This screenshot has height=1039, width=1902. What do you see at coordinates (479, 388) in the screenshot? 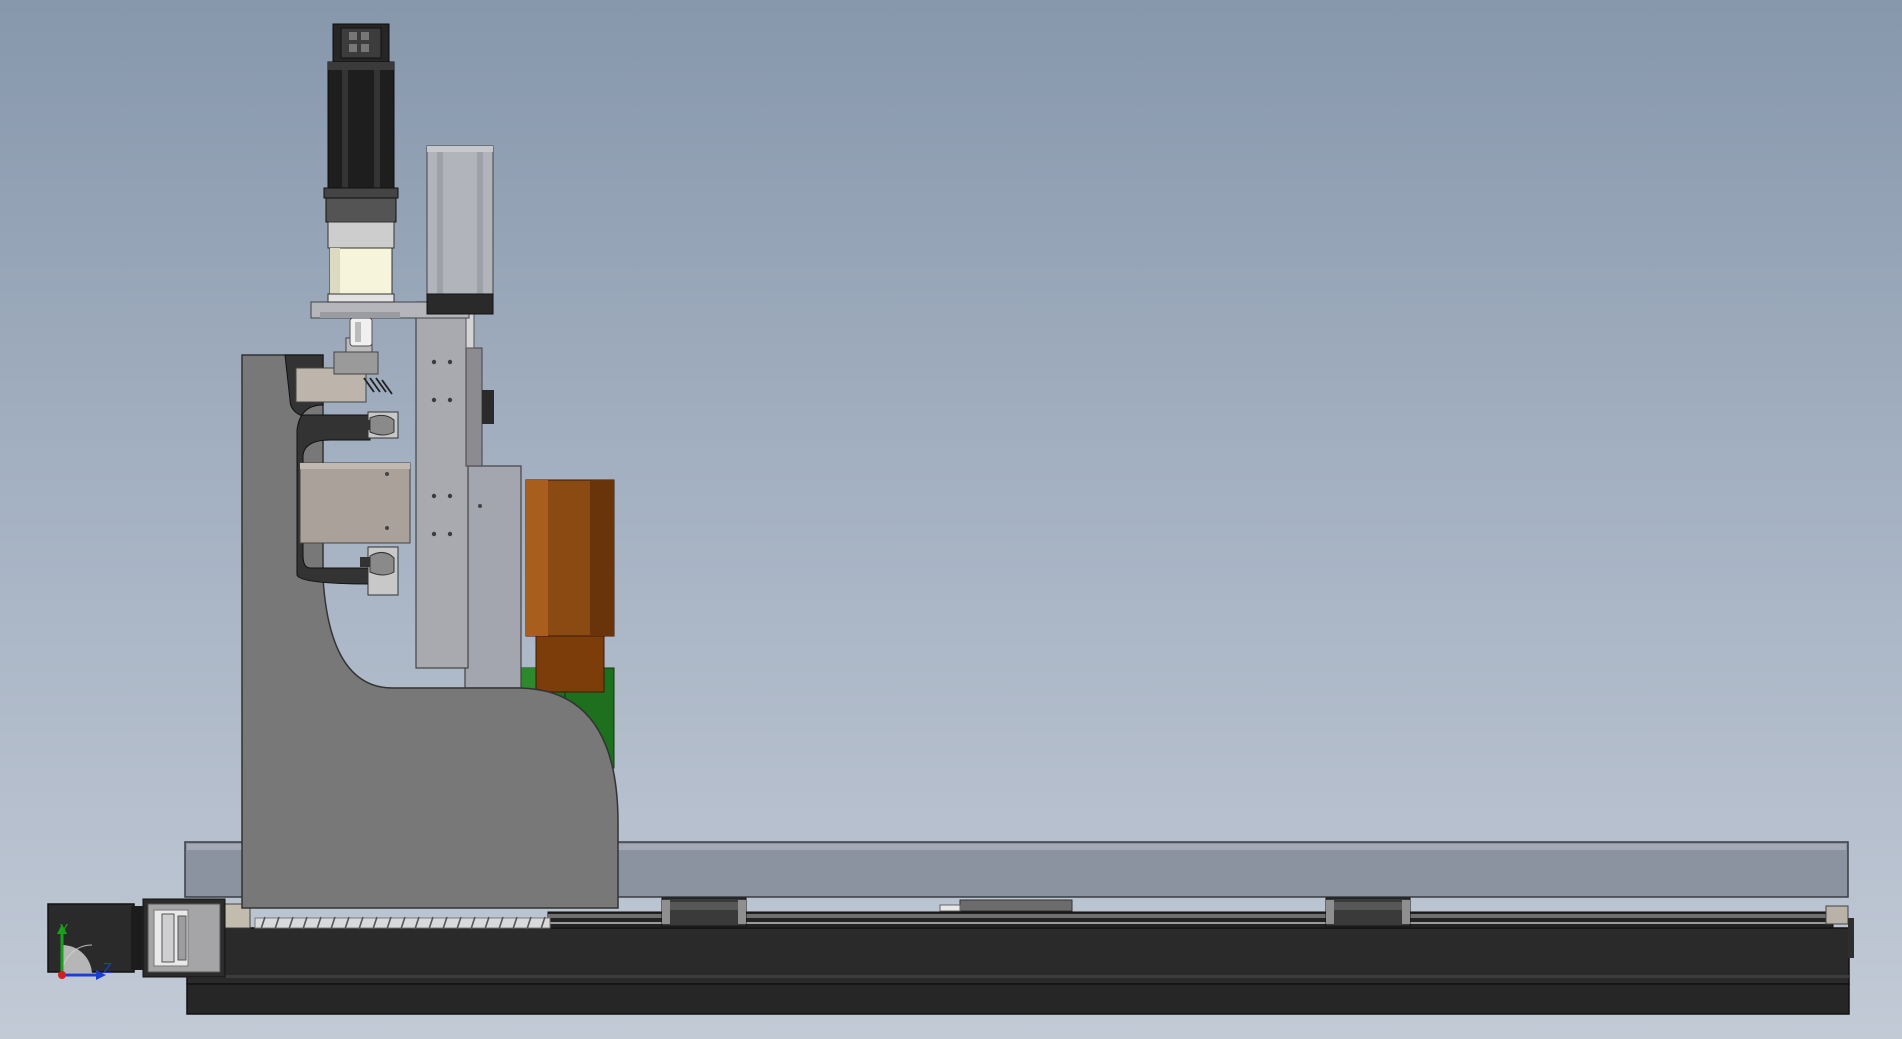
I see `slide-side-rail` at bounding box center [479, 388].